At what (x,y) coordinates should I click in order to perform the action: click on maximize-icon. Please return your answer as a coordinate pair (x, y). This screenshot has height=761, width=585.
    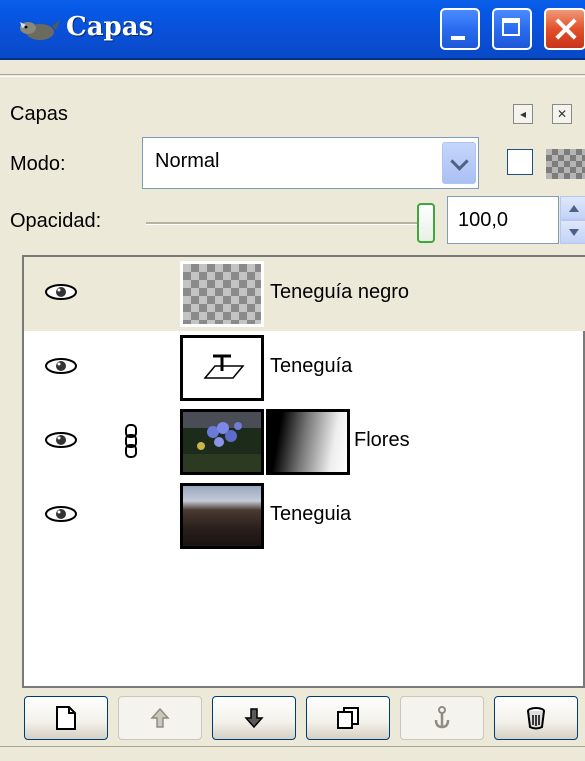
    Looking at the image, I should click on (512, 29).